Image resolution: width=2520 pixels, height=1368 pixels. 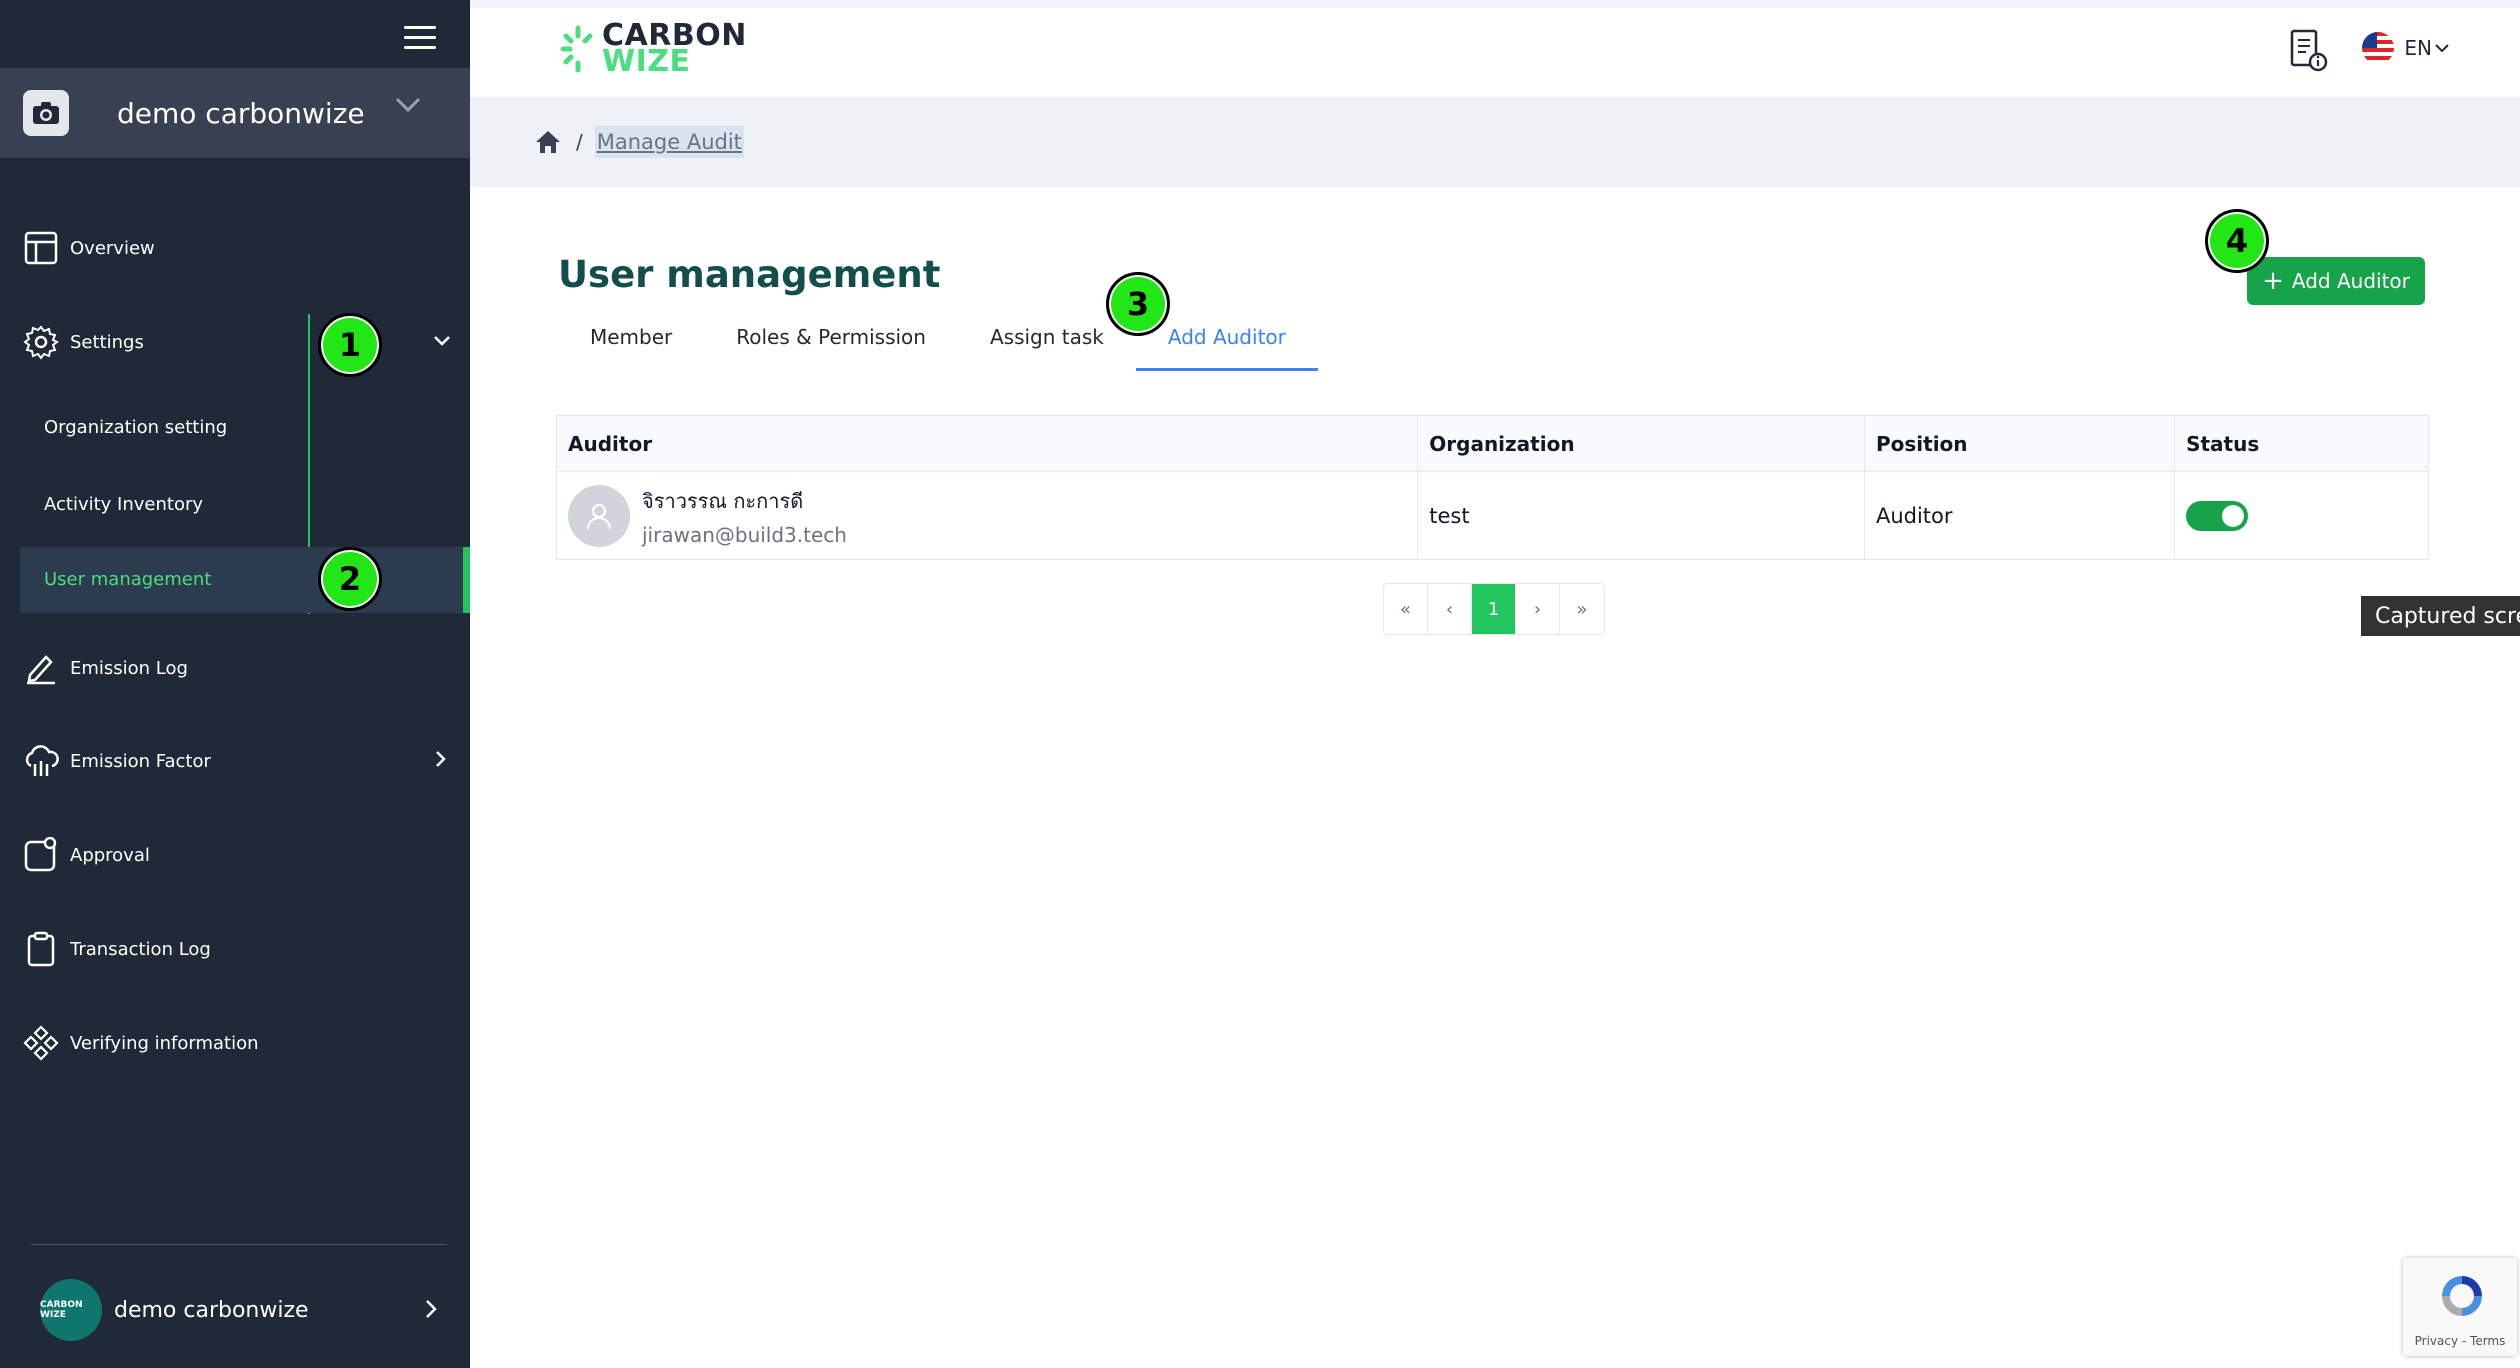 I want to click on col-organization: Organization, so click(x=1641, y=443).